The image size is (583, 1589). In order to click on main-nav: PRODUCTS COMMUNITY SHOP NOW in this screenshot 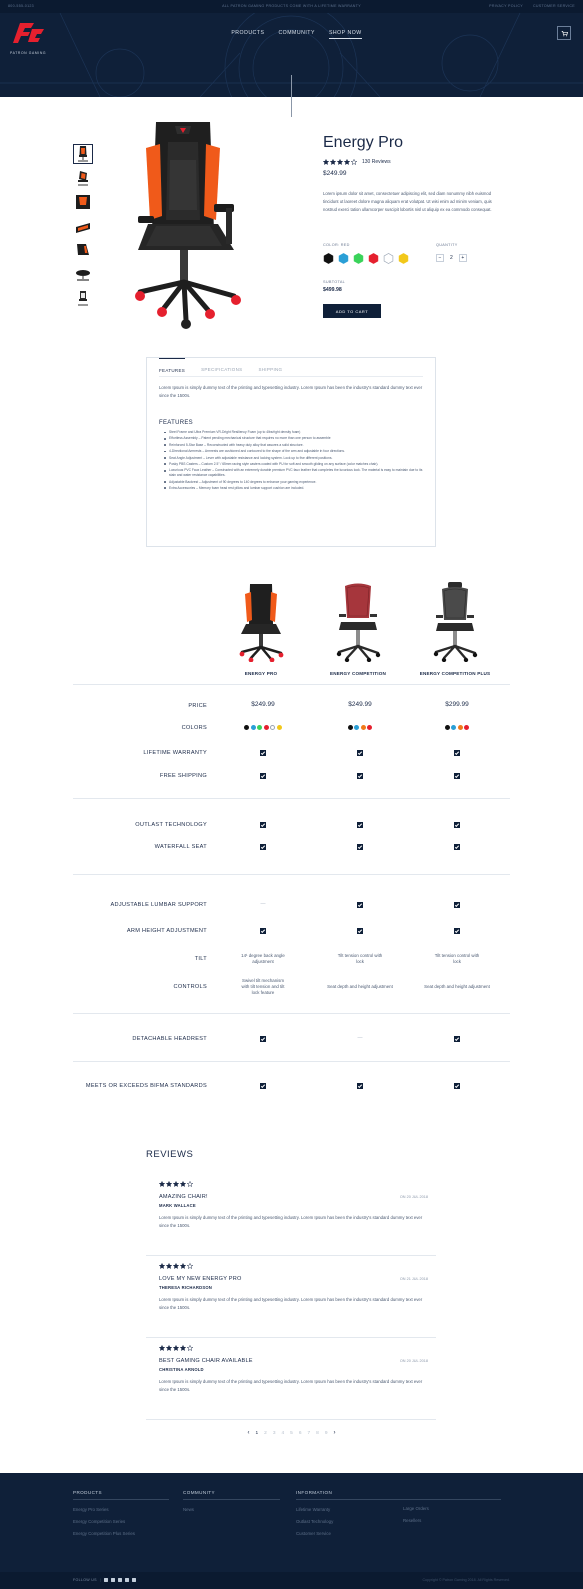, I will do `click(291, 34)`.